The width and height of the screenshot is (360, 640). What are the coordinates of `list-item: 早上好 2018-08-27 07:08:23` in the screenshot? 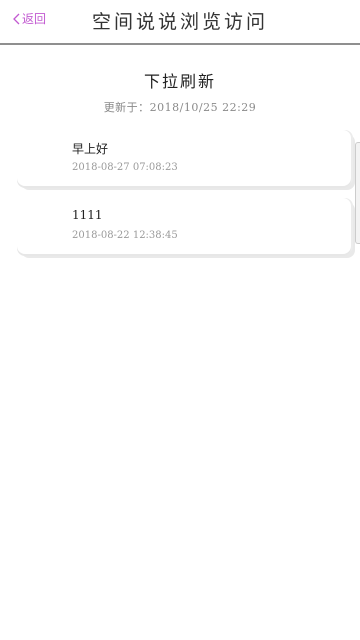 It's located at (184, 158).